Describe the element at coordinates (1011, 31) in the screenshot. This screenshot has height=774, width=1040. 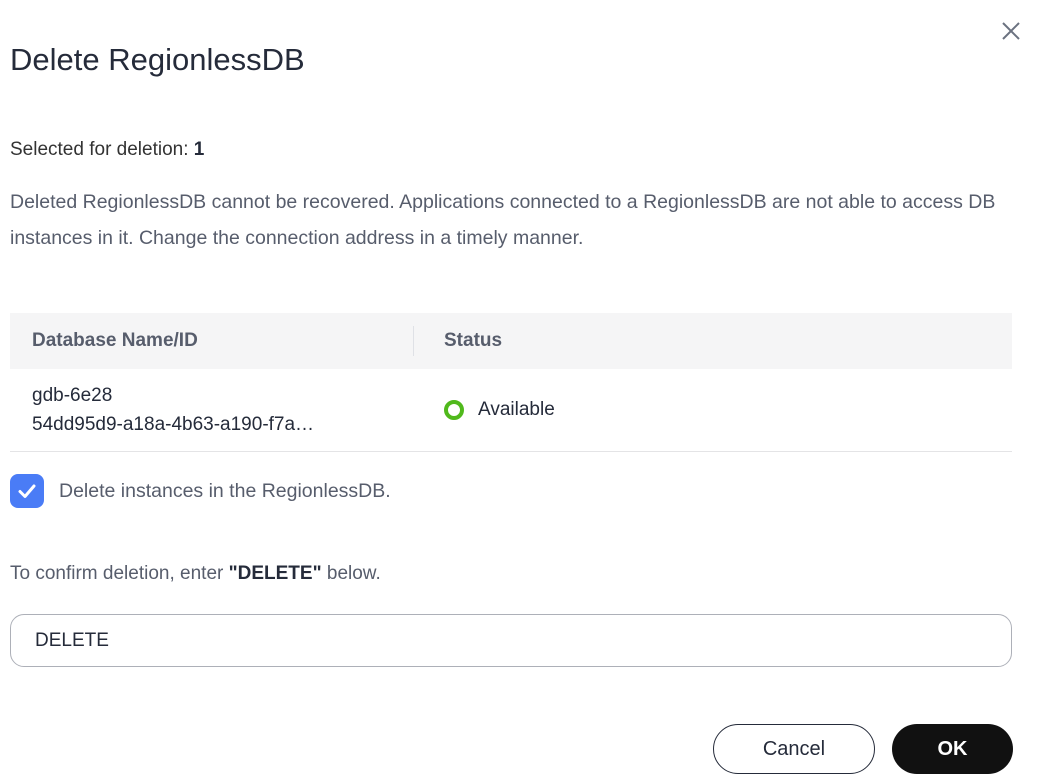
I see `close-icon` at that location.